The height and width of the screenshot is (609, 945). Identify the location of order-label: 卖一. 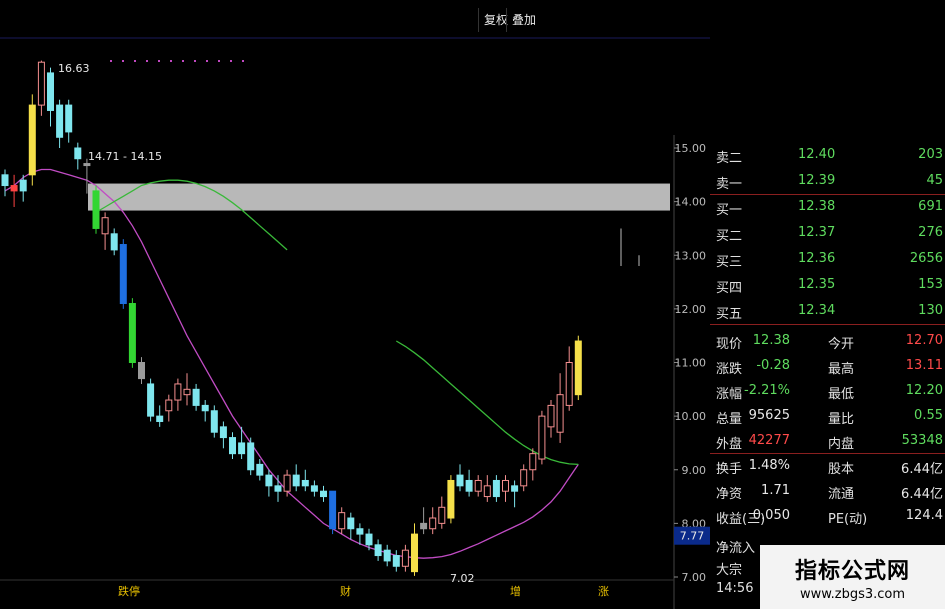
(729, 184).